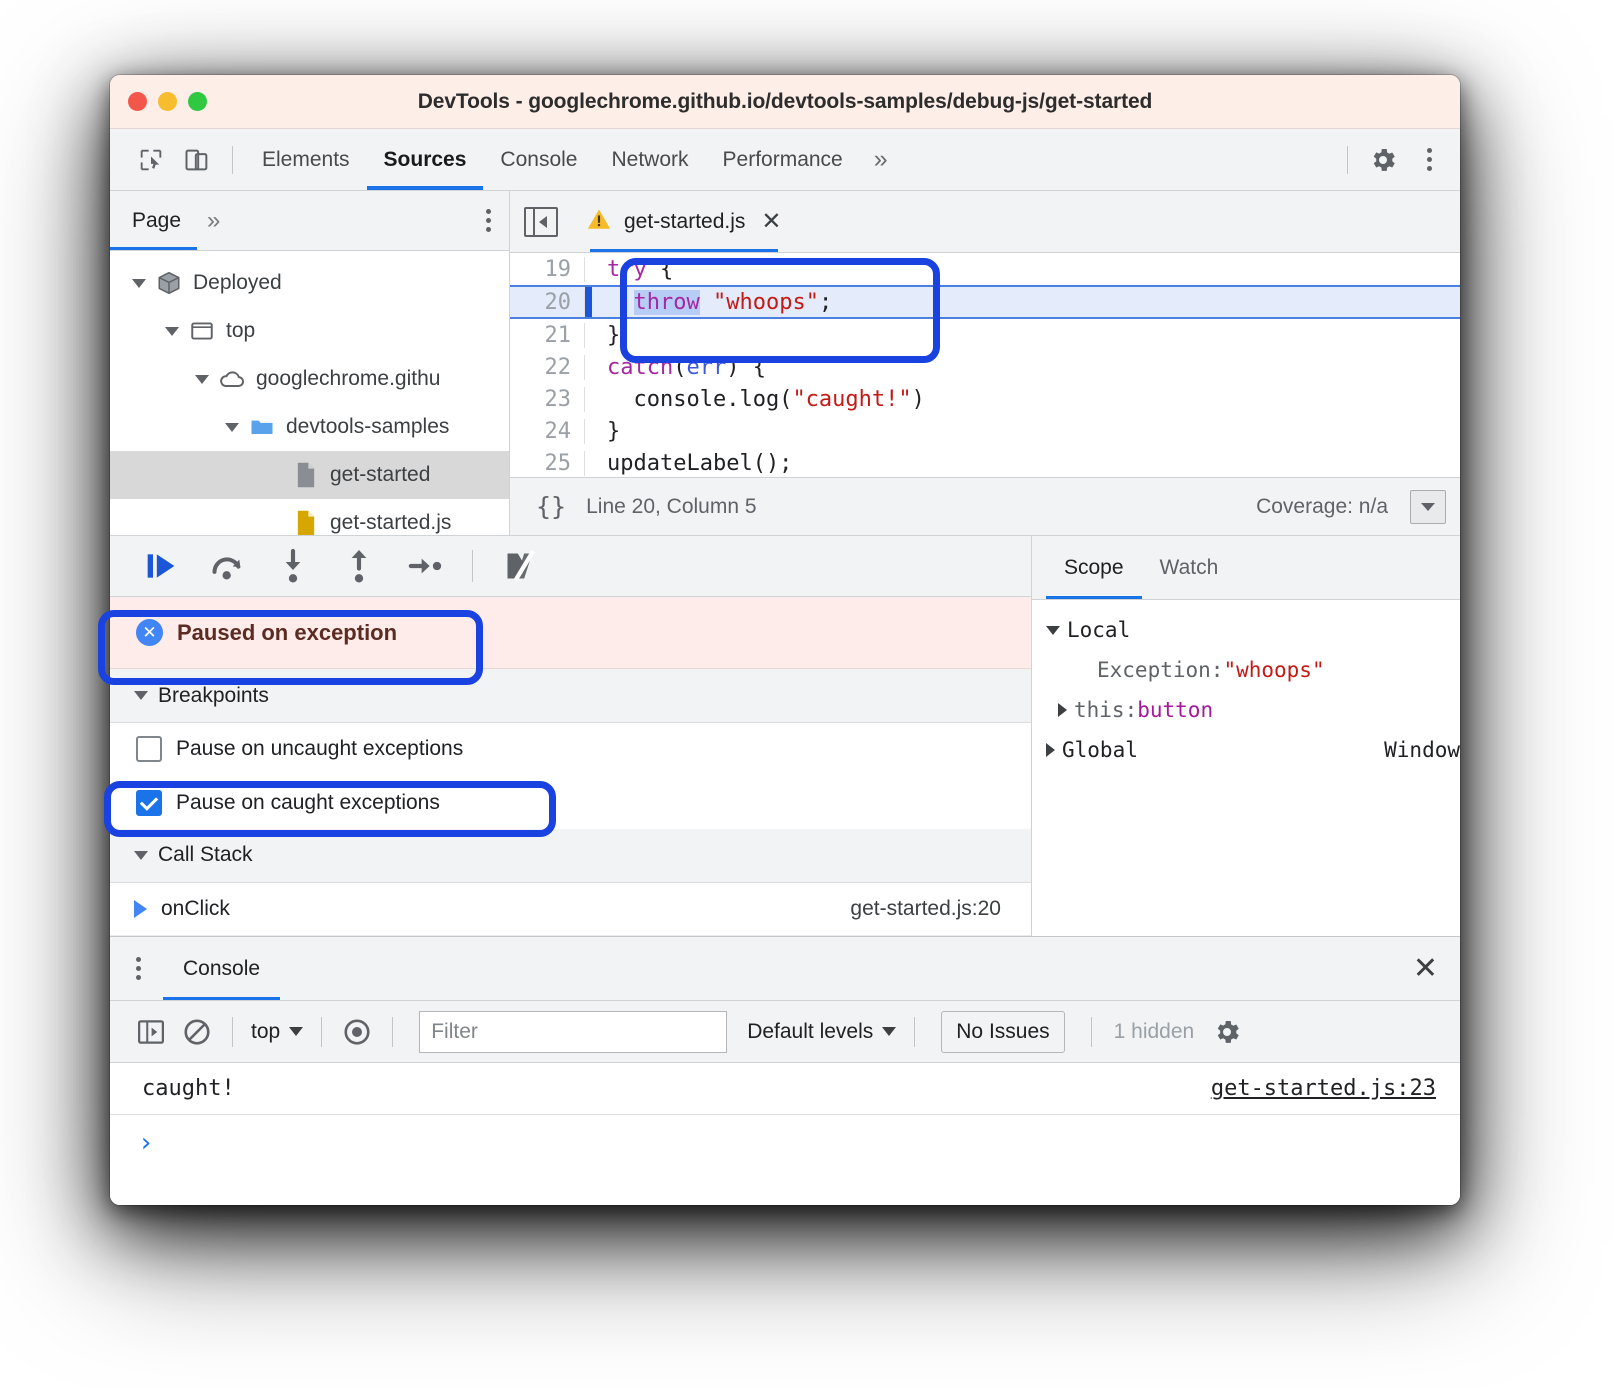 The width and height of the screenshot is (1616, 1388). I want to click on tree-item-label: Deployed, so click(237, 283).